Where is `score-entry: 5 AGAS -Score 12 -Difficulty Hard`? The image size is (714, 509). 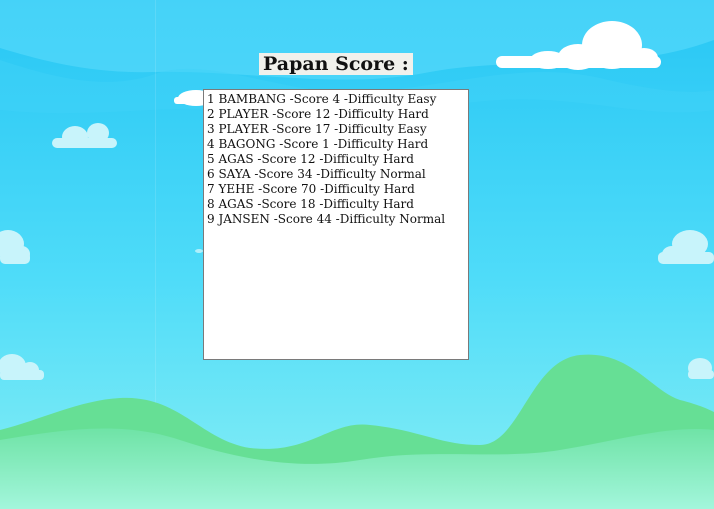
score-entry: 5 AGAS -Score 12 -Difficulty Hard is located at coordinates (310, 159).